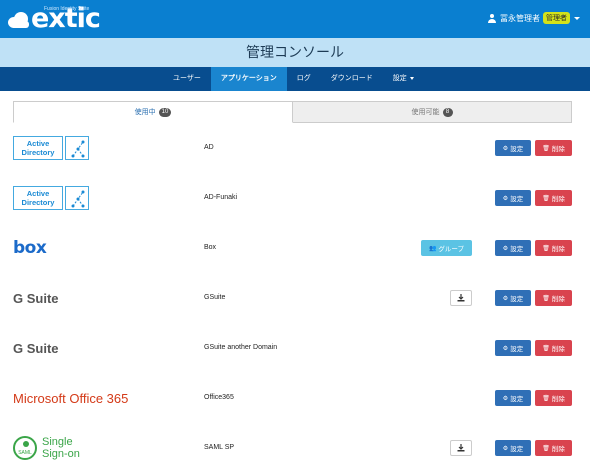 Image resolution: width=590 pixels, height=474 pixels. I want to click on nav-item-logs: ログ, so click(304, 79).